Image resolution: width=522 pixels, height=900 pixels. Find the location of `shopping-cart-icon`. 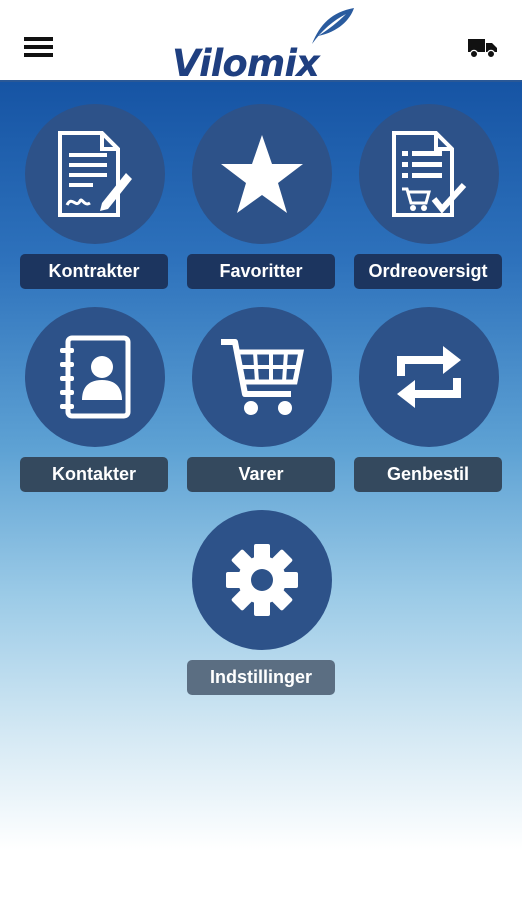

shopping-cart-icon is located at coordinates (262, 377).